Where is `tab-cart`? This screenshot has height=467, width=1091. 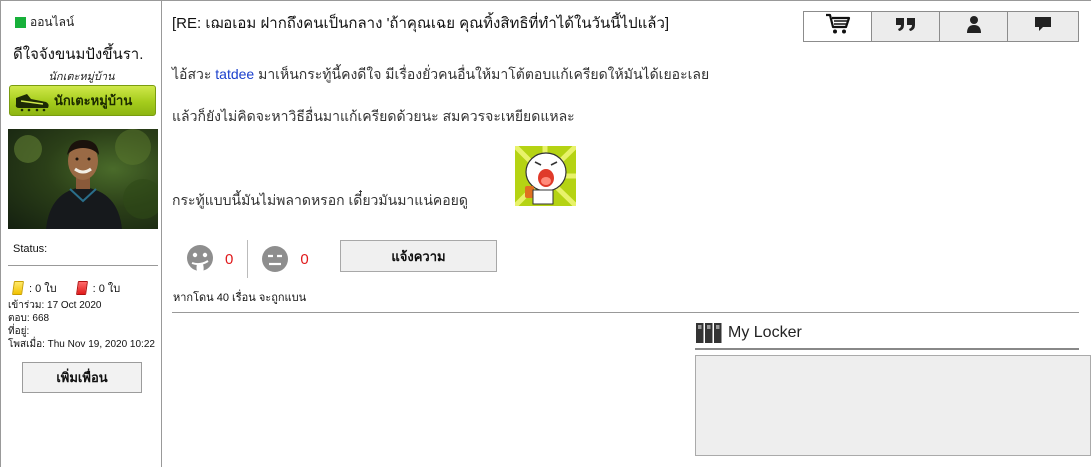
tab-cart is located at coordinates (837, 26).